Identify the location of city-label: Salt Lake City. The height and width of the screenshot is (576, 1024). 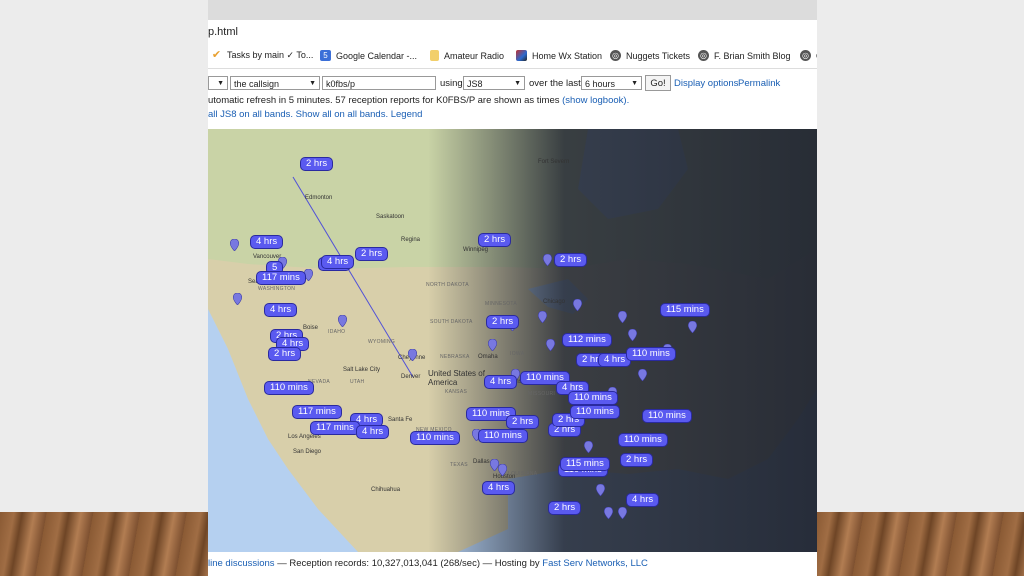
(362, 370).